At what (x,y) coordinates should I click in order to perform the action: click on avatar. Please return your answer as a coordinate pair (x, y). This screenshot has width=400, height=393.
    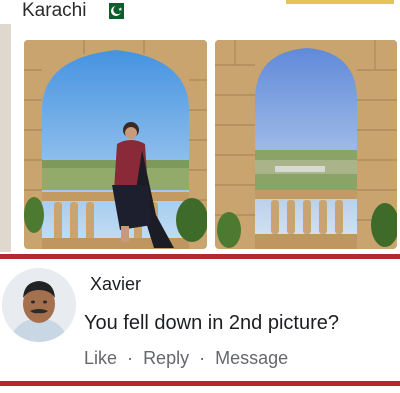
    Looking at the image, I should click on (39, 305).